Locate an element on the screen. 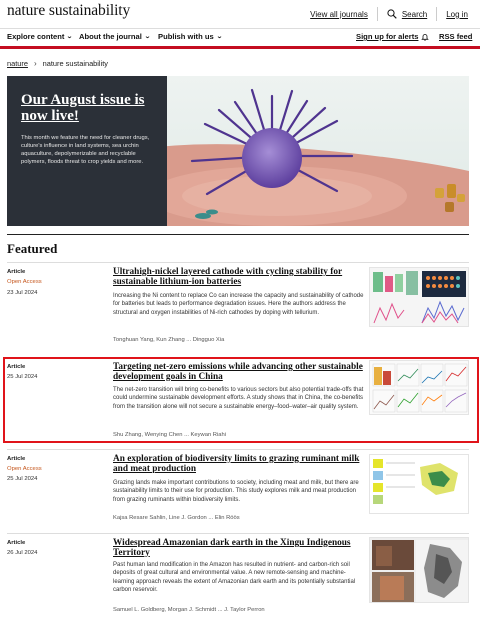 The image size is (480, 641). search-button: Search is located at coordinates (407, 14).